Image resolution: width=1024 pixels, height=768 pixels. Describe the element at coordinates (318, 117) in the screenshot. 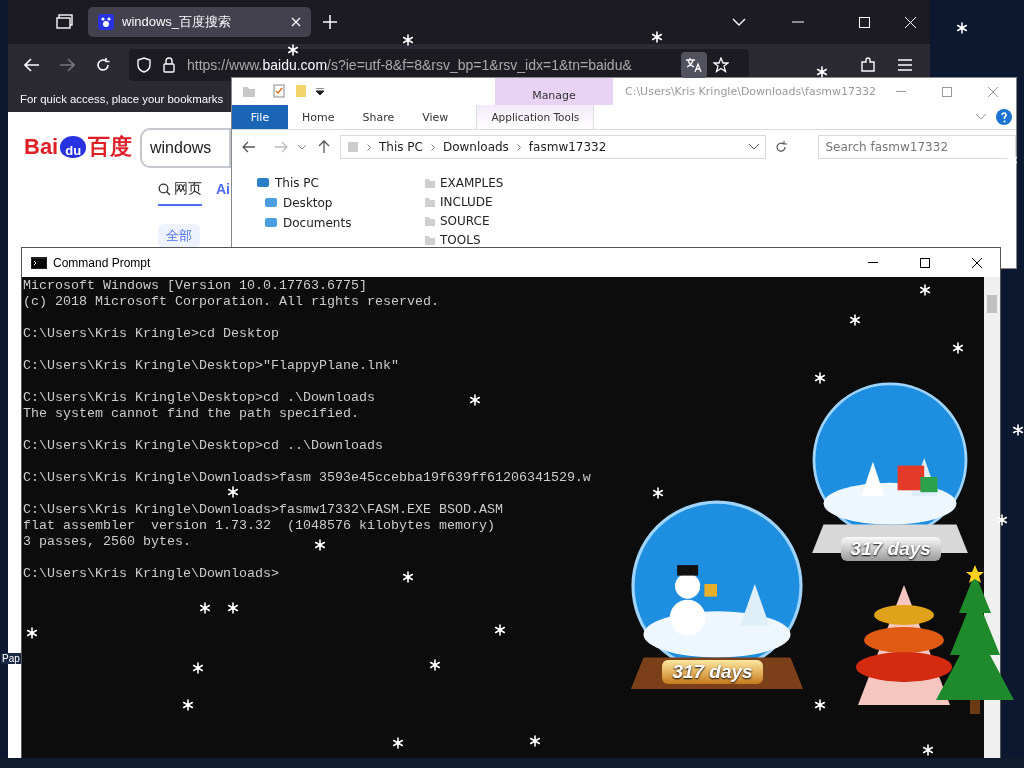

I see `ribbon-tab: Home` at that location.